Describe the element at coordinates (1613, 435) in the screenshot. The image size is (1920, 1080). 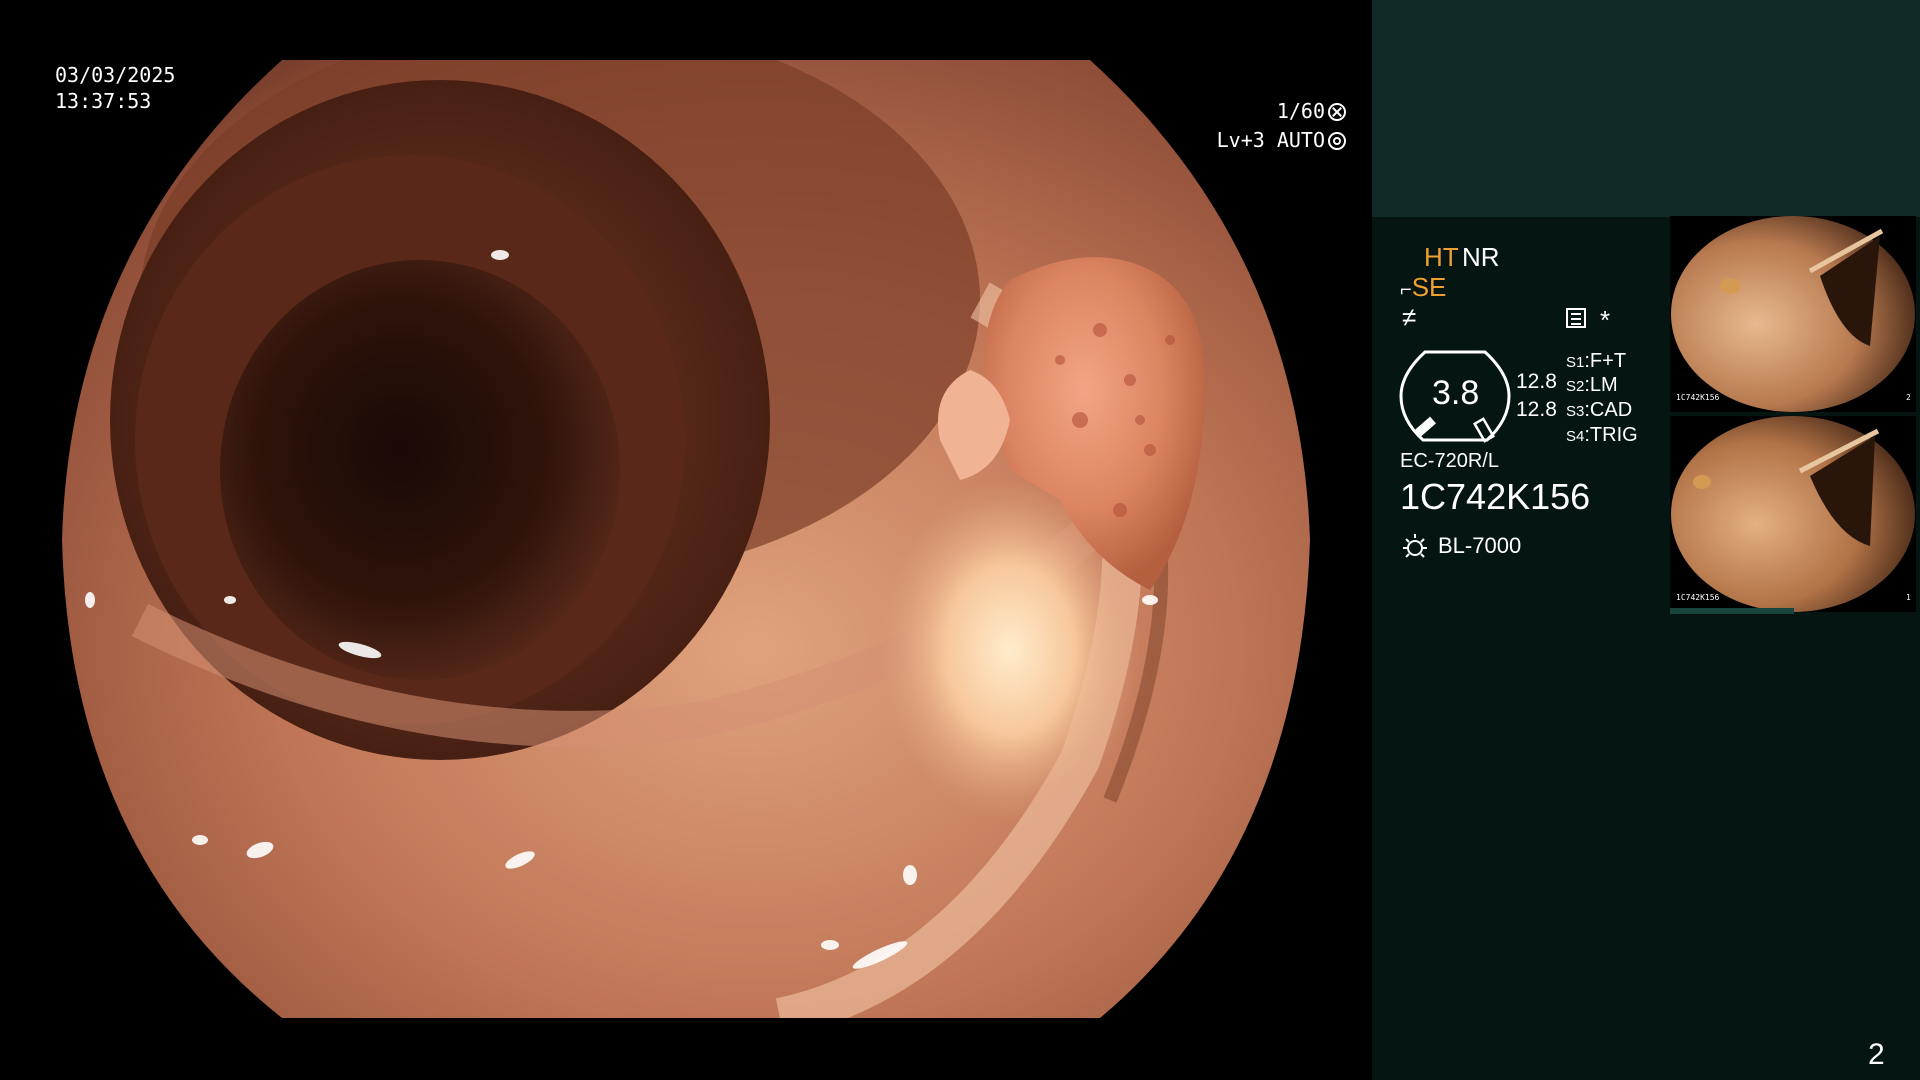
I see `switch-value: TRIG` at that location.